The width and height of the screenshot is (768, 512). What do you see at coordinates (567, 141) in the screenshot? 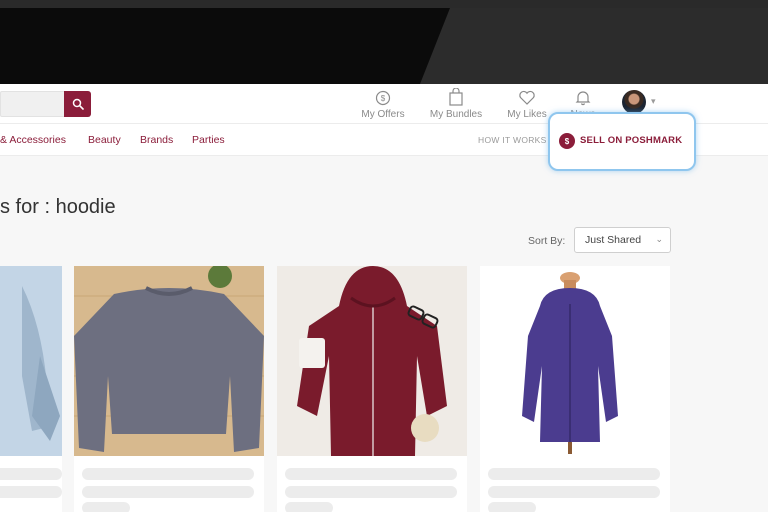
I see `dollar-badge-icon: $` at bounding box center [567, 141].